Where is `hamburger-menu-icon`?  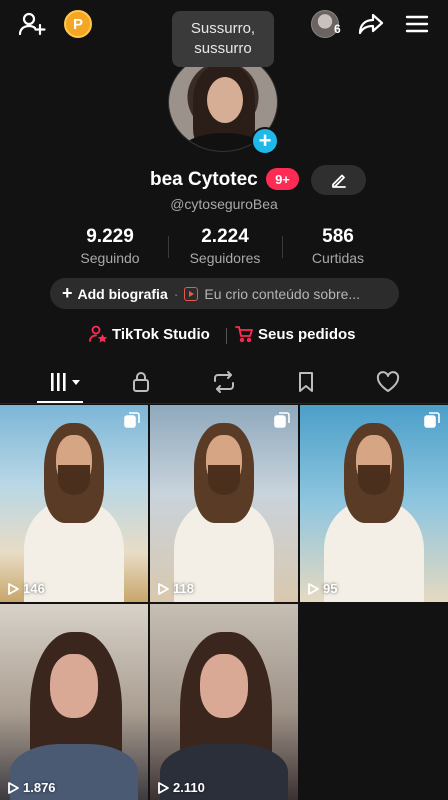 hamburger-menu-icon is located at coordinates (417, 24).